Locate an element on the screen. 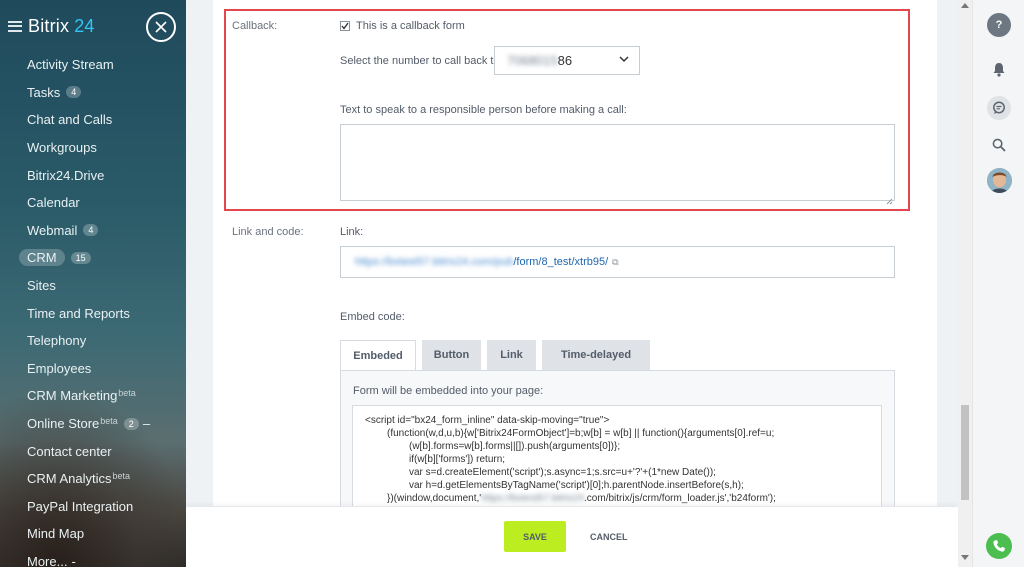 The width and height of the screenshot is (1024, 567). sidebar-item-label: CRM Analytics is located at coordinates (69, 479).